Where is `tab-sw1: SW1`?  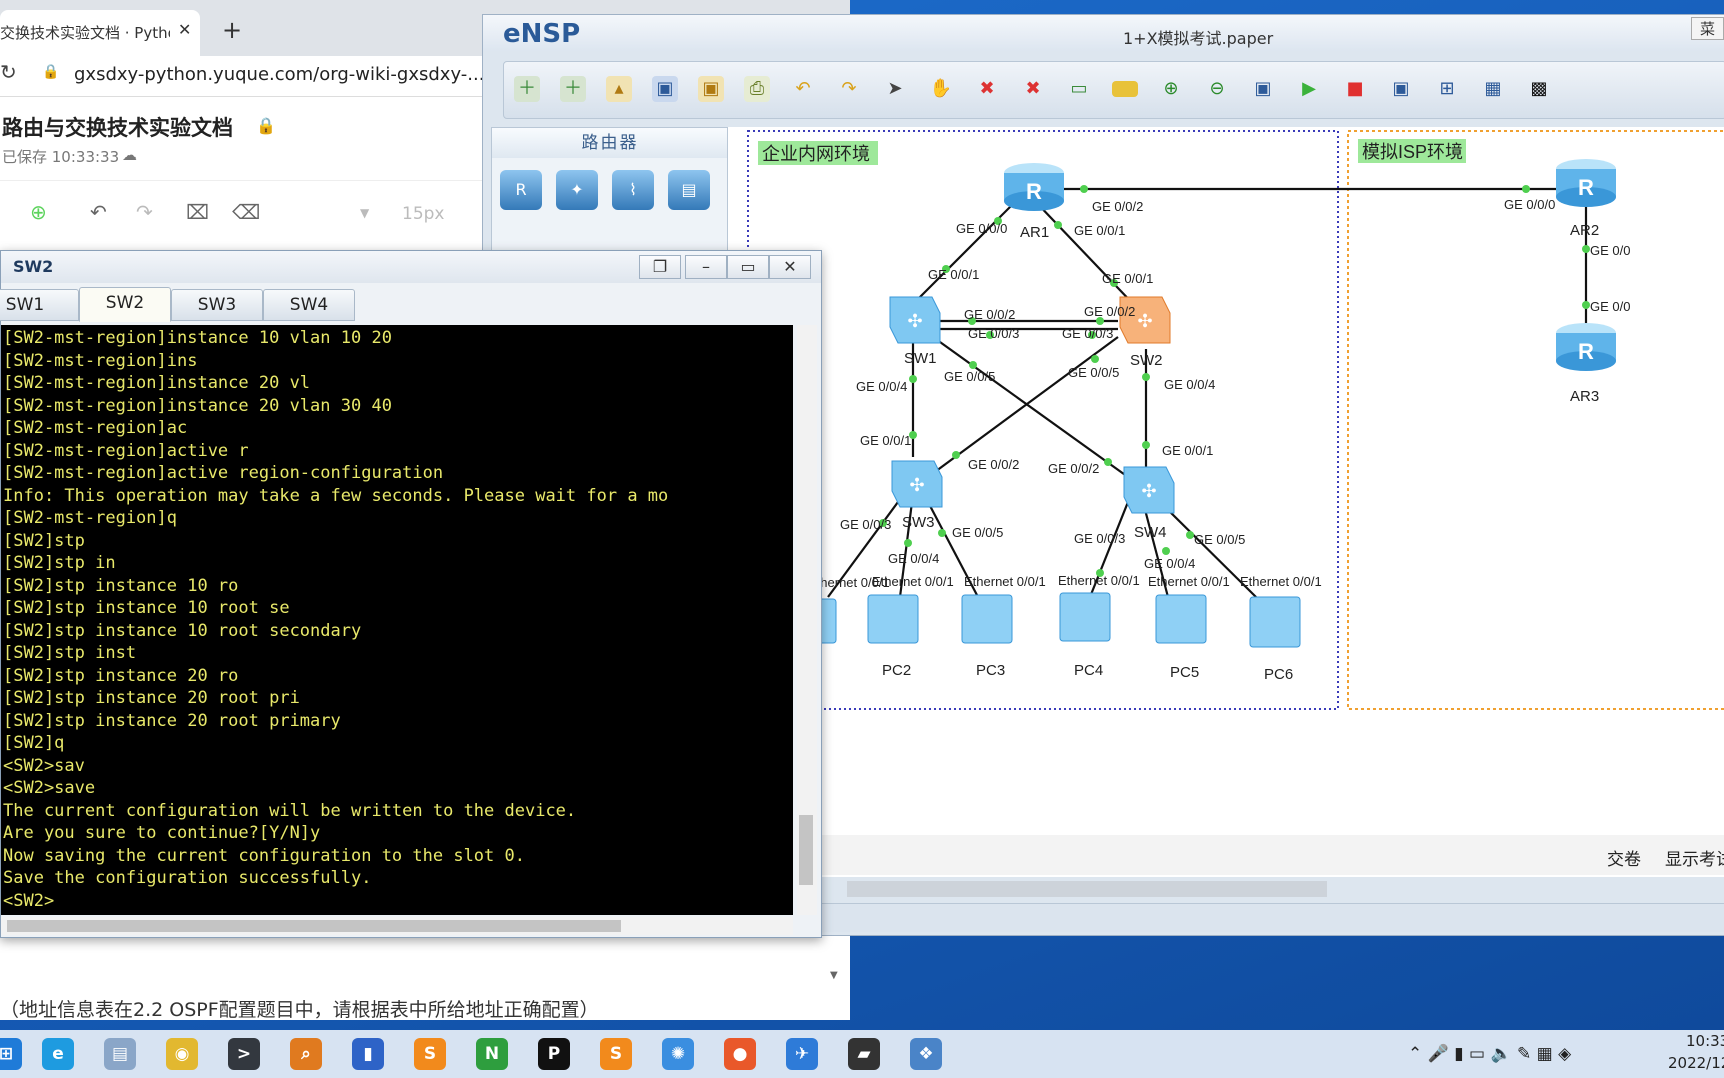 tab-sw1: SW1 is located at coordinates (39, 305).